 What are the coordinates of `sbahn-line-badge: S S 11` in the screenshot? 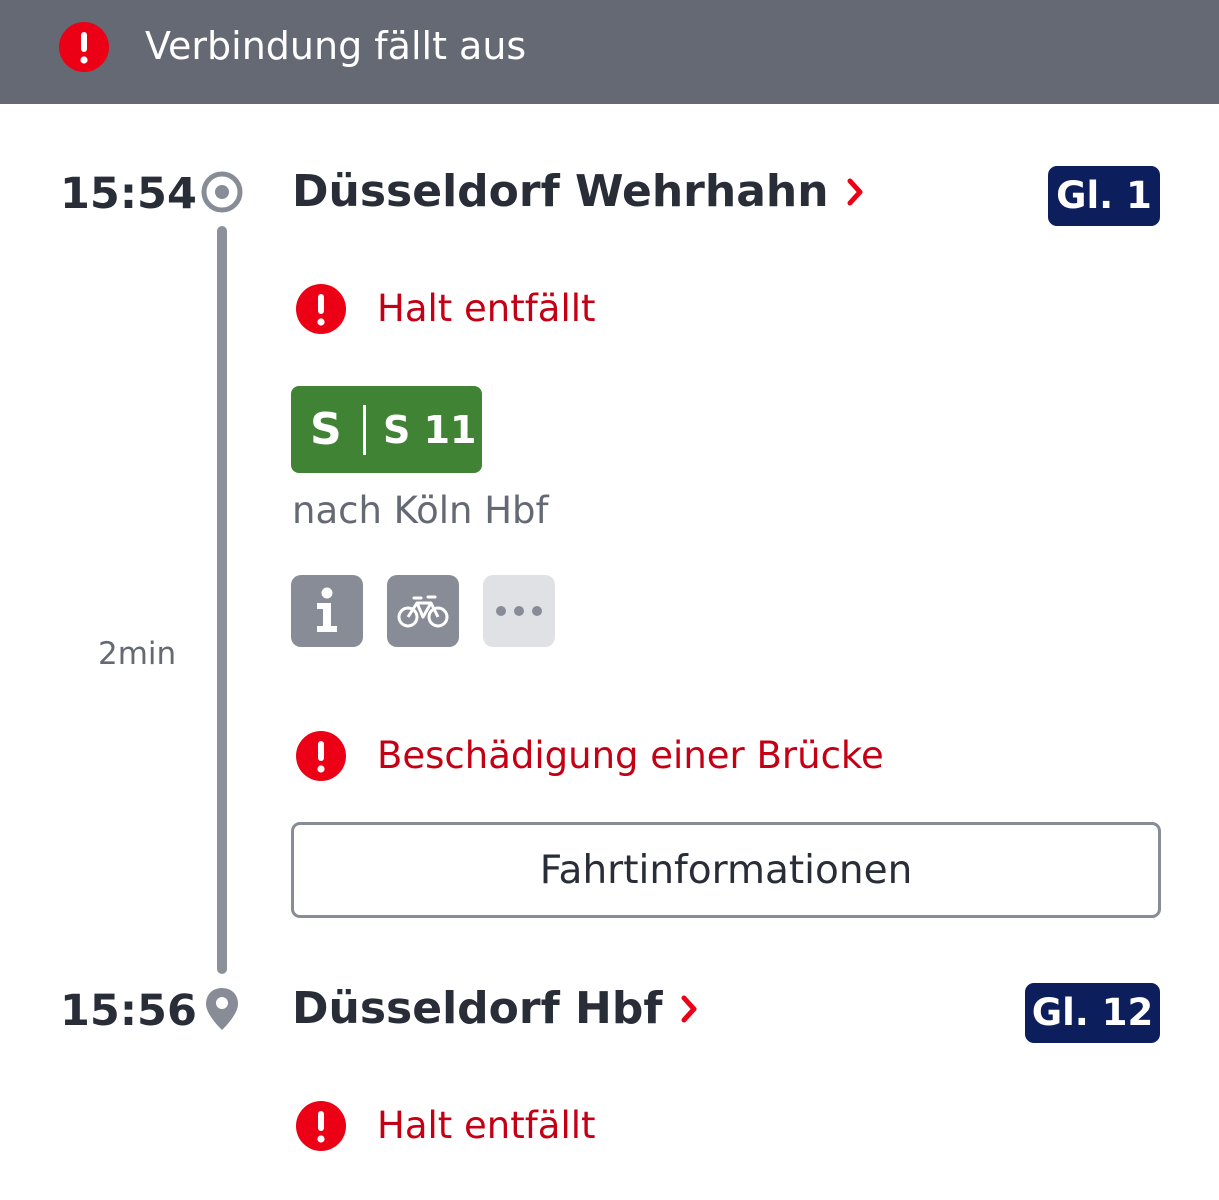 It's located at (386, 429).